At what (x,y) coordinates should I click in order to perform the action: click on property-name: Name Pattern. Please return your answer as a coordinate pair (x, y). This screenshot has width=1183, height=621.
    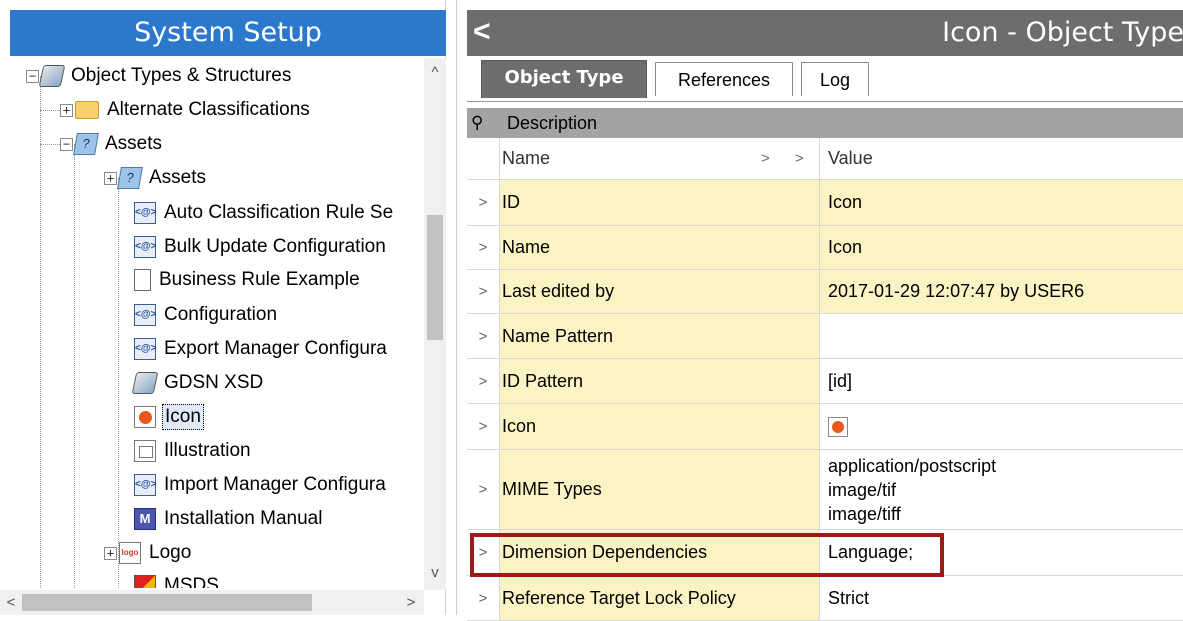
    Looking at the image, I should click on (659, 336).